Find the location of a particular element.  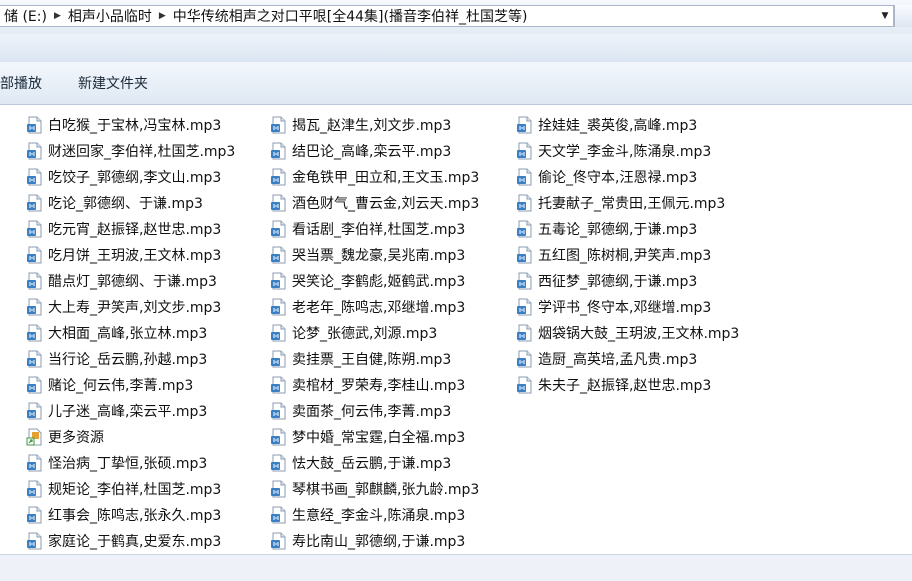

file-item: 结巴论_高峰,栾云平.mp3 is located at coordinates (374, 151).